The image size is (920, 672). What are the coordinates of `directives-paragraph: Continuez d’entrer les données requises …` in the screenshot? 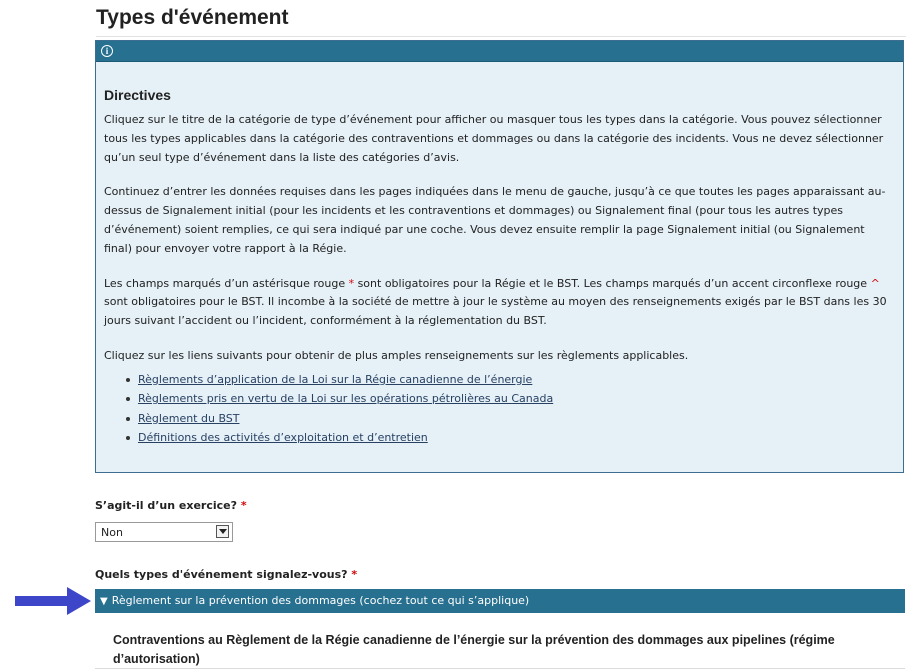 It's located at (495, 220).